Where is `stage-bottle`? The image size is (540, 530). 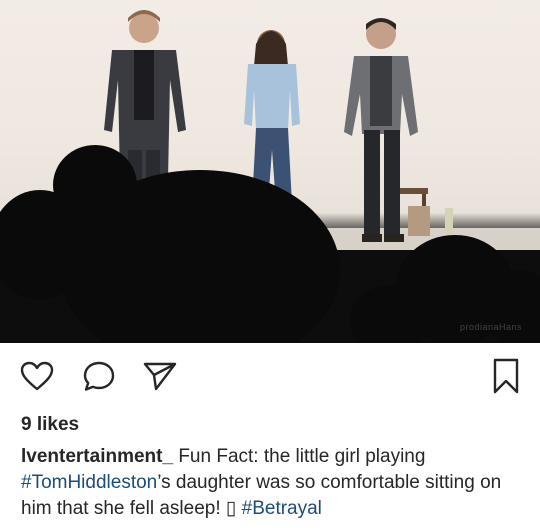 stage-bottle is located at coordinates (449, 222).